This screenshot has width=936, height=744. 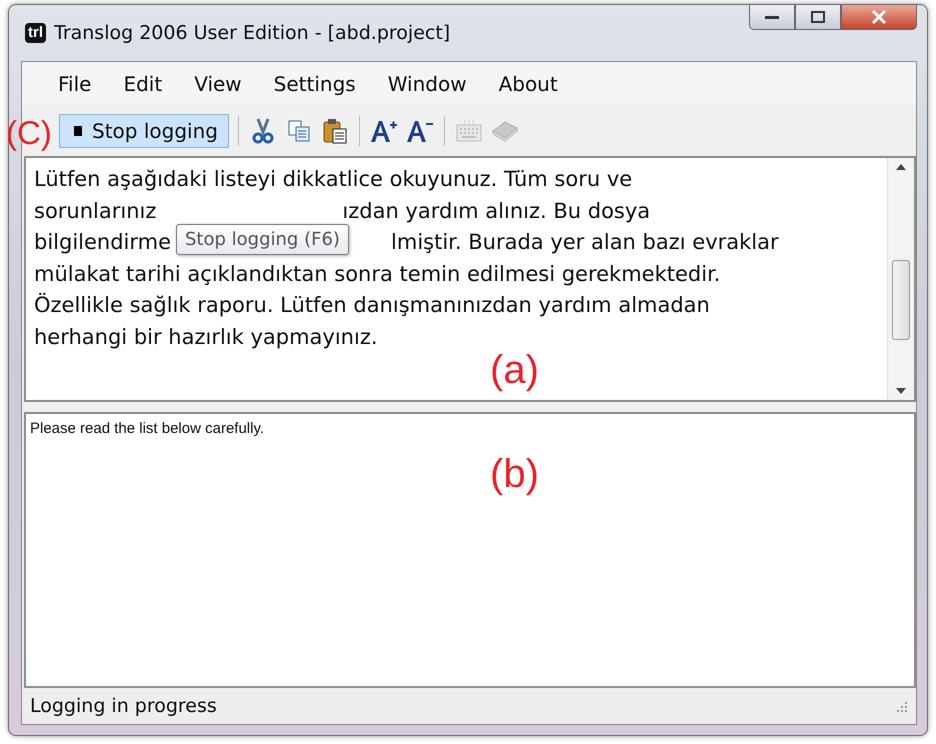 I want to click on close-button, so click(x=879, y=17).